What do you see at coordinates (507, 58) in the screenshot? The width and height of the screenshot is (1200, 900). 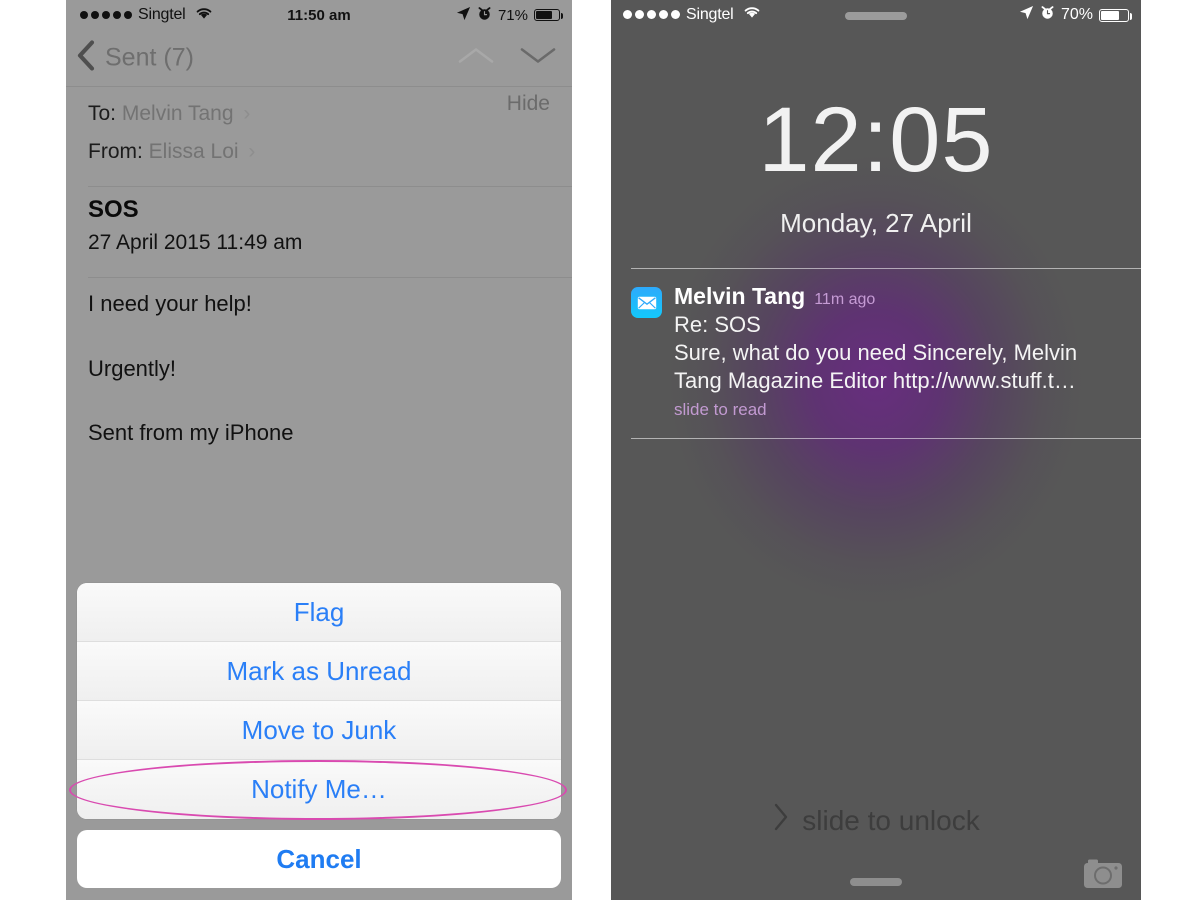 I see `message-nav-arrows` at bounding box center [507, 58].